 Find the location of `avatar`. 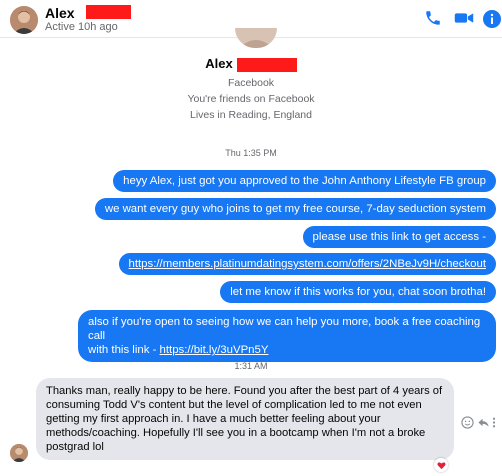

avatar is located at coordinates (24, 20).